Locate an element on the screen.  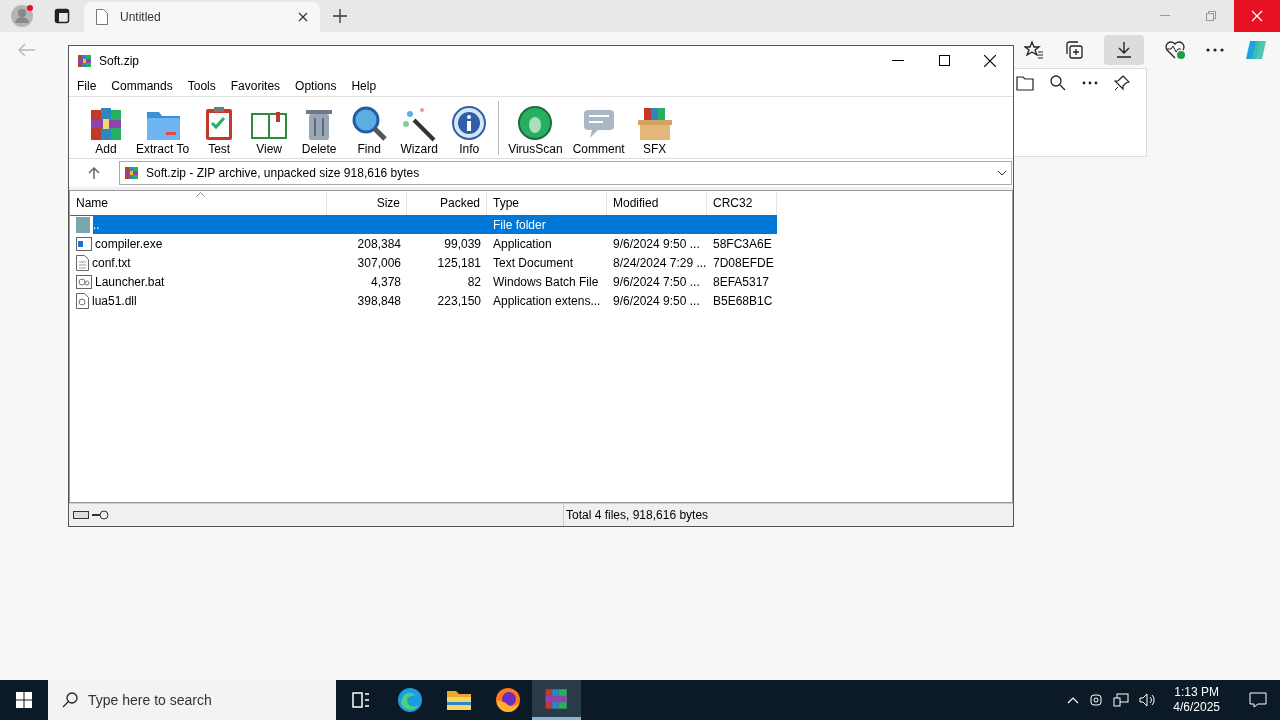
magnifier-icon is located at coordinates (369, 123).